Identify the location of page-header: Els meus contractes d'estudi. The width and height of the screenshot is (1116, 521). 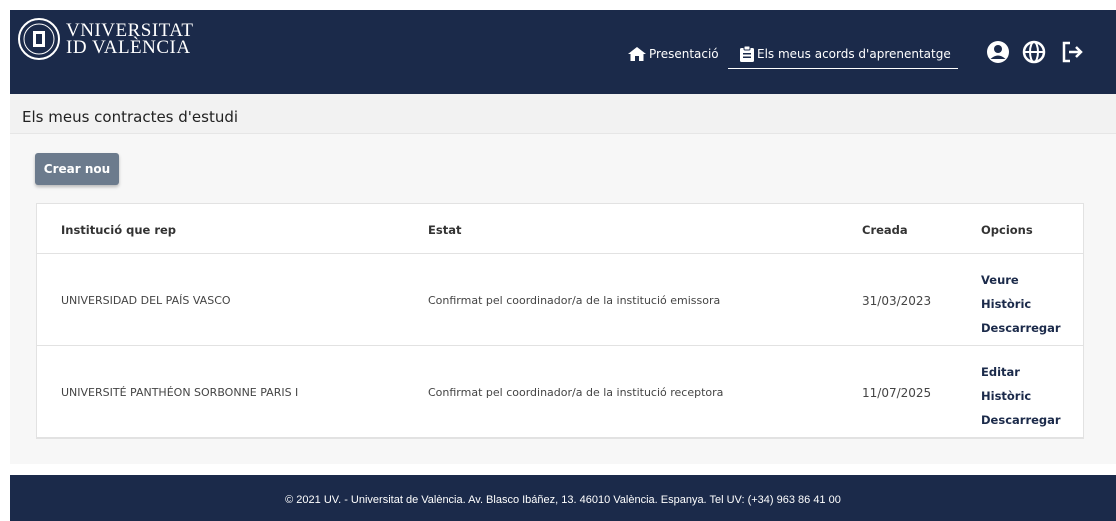
(563, 114).